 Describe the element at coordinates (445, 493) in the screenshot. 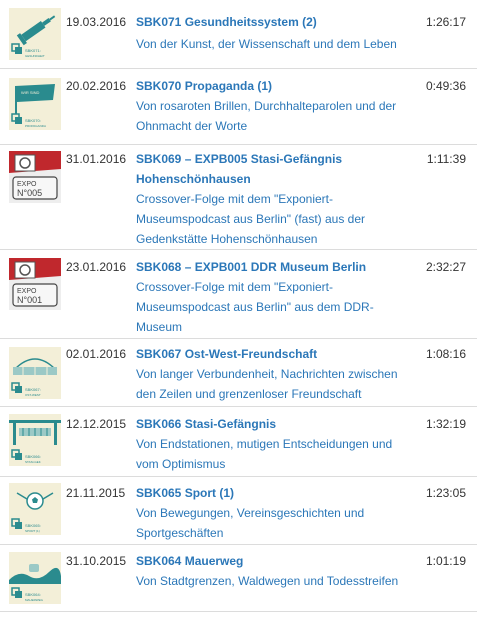

I see `episode-duration: 1:23:05` at that location.